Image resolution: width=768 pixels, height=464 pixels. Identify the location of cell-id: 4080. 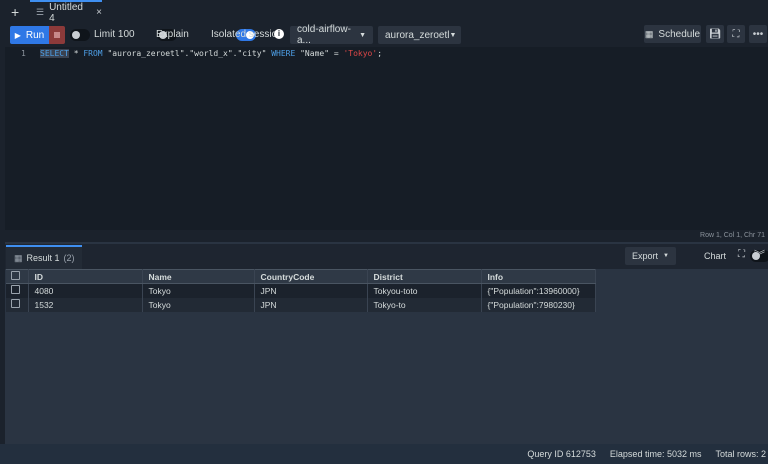
(85, 290).